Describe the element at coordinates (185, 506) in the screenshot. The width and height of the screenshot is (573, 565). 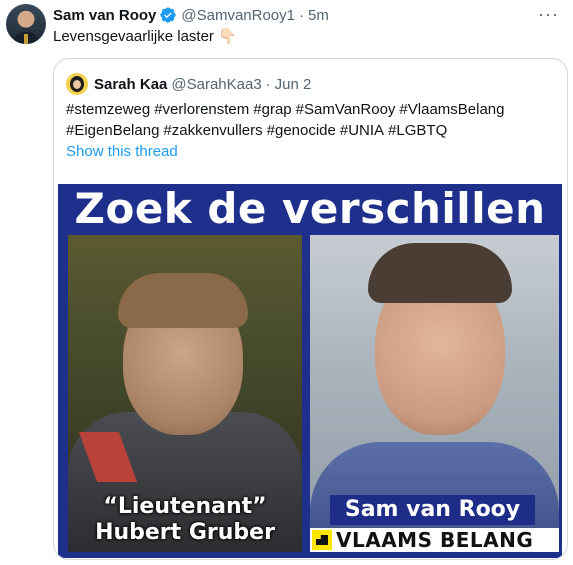
I see `left-caption-line1: “Lieutenant”` at that location.